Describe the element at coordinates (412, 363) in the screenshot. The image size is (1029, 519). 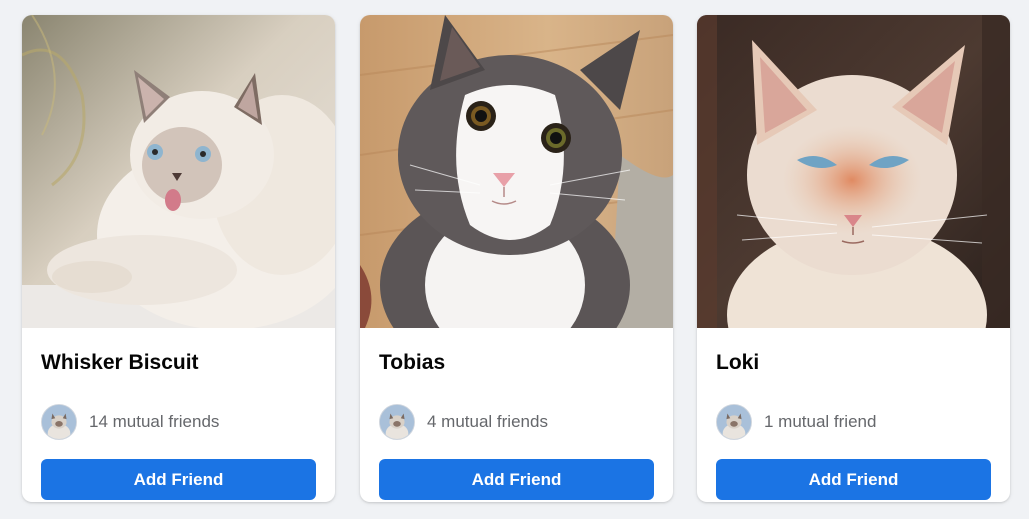
I see `friend-name: Tobias` at that location.